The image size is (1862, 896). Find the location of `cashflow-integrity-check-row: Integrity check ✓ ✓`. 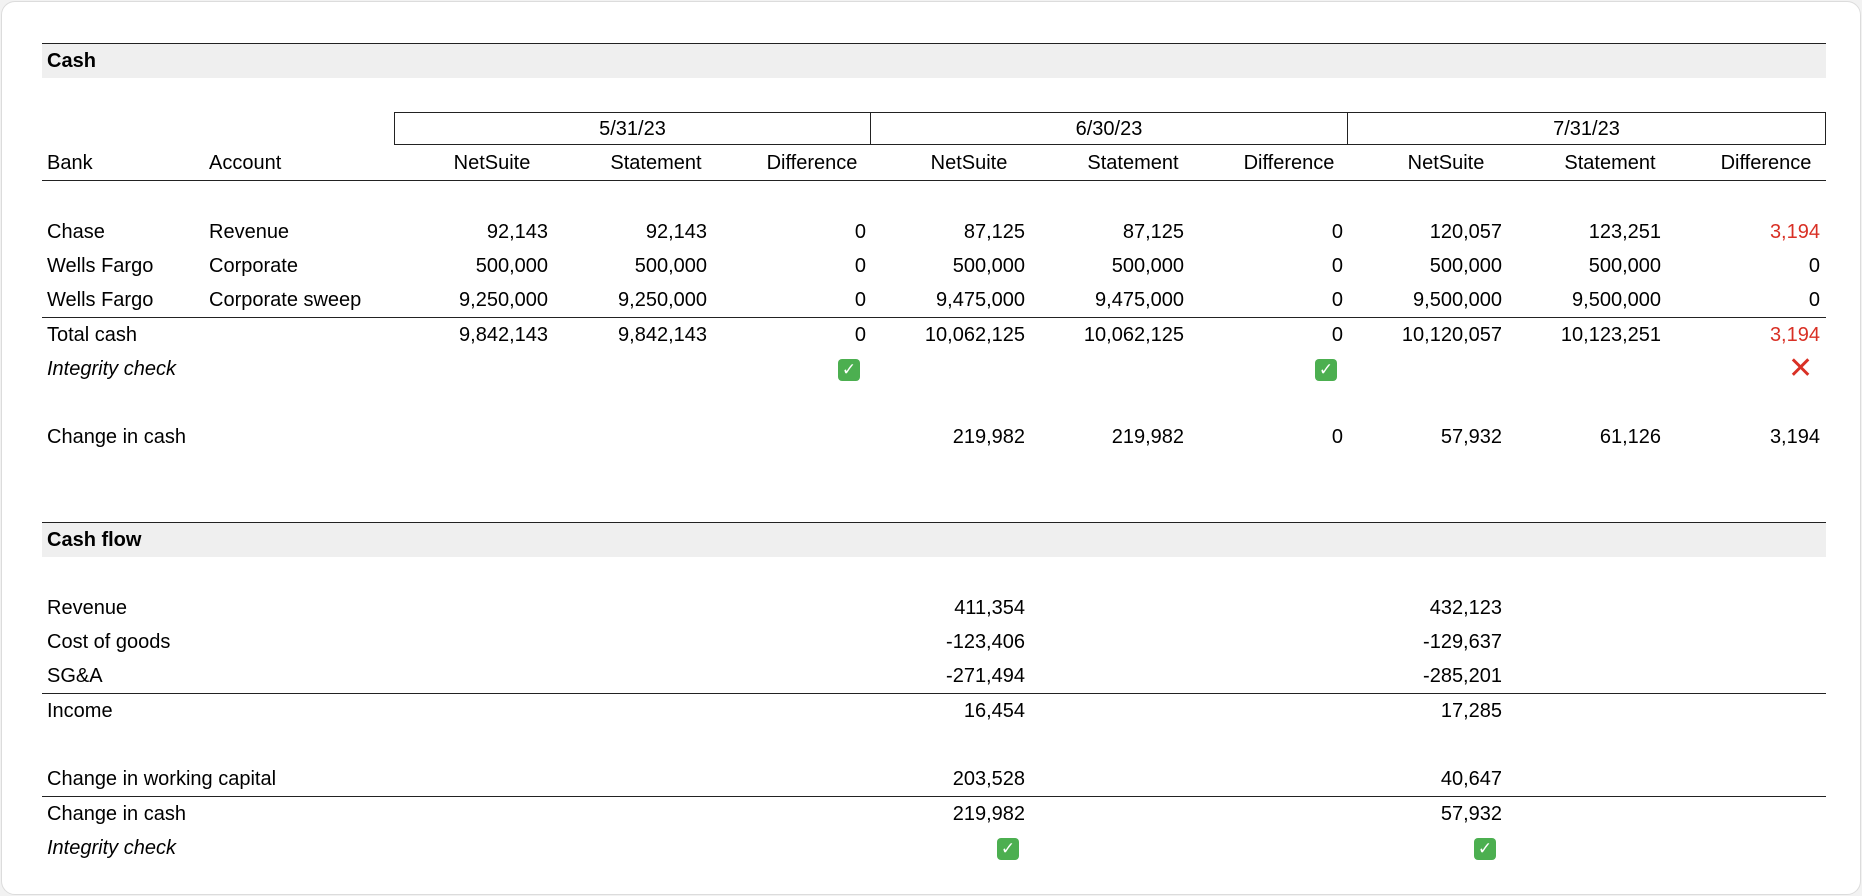

cashflow-integrity-check-row: Integrity check ✓ ✓ is located at coordinates (934, 848).